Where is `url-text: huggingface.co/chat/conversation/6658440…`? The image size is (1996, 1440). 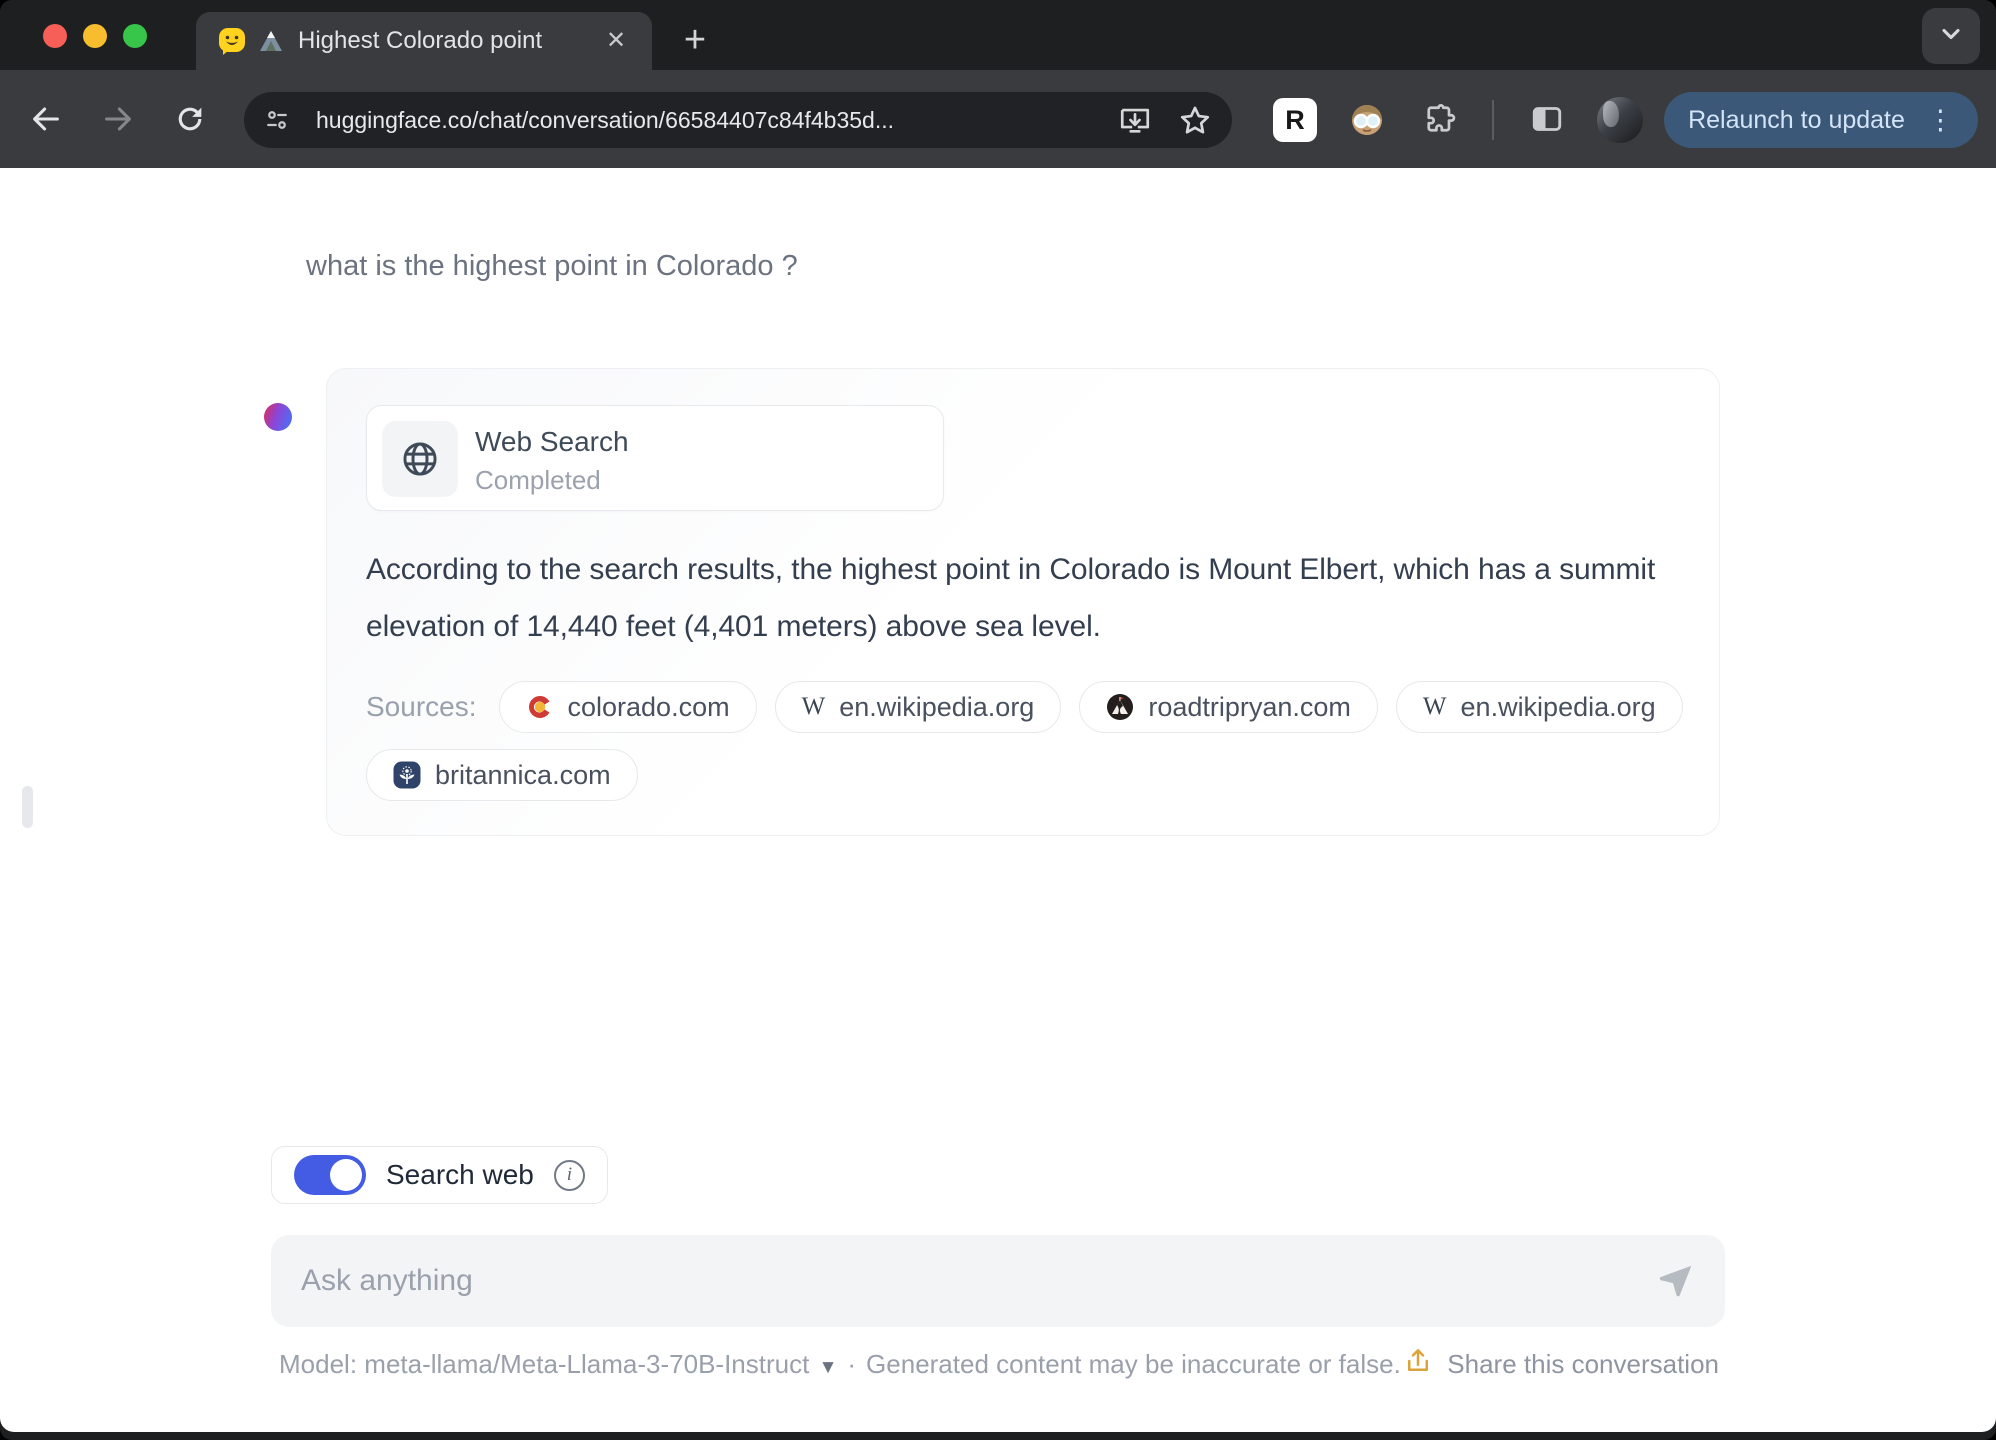 url-text: huggingface.co/chat/conversation/6658440… is located at coordinates (717, 120).